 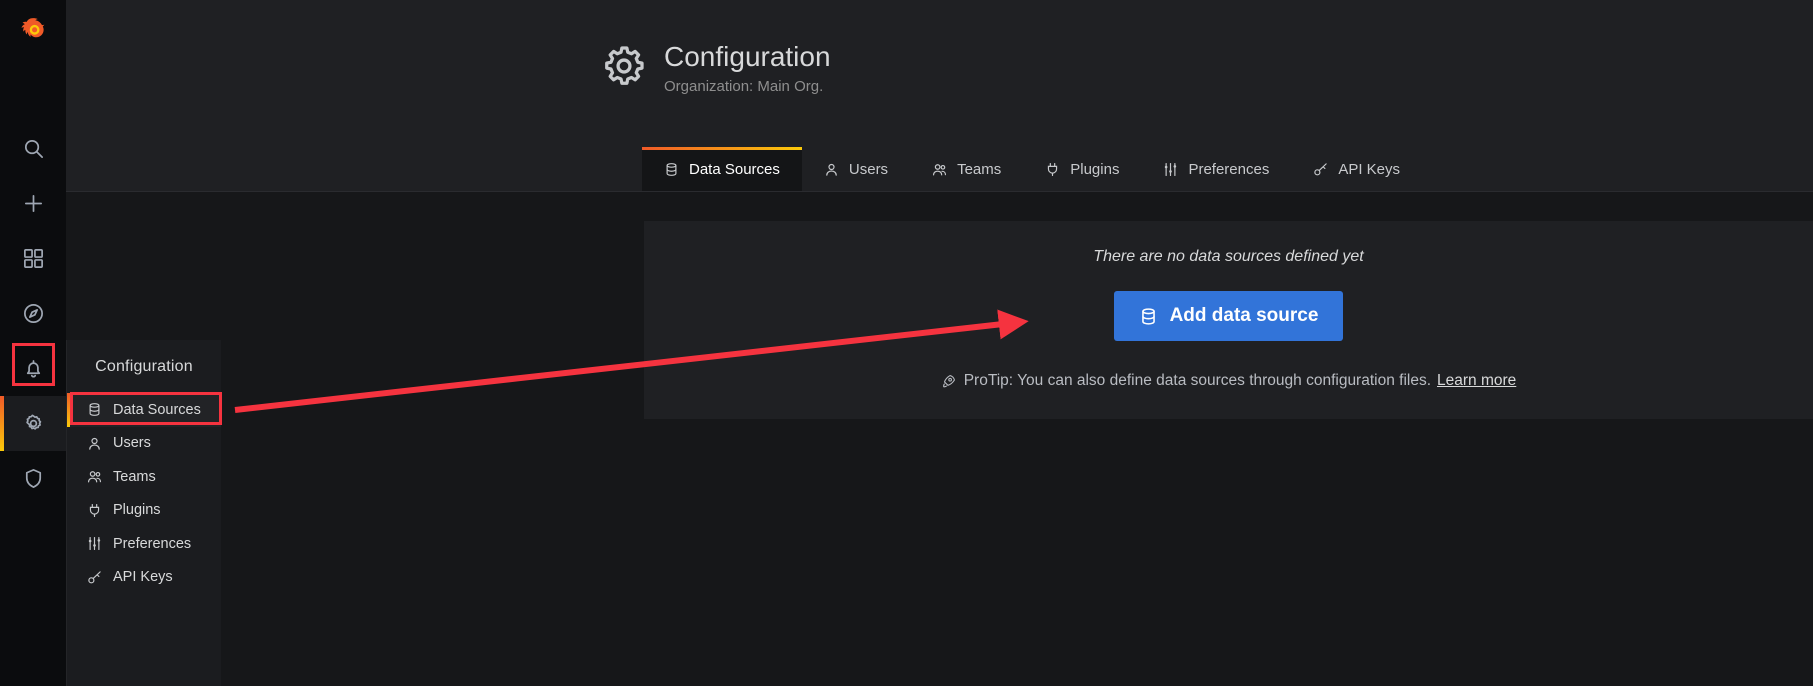 What do you see at coordinates (1228, 256) in the screenshot?
I see `empty-state-message: There are no data sources defined yet` at bounding box center [1228, 256].